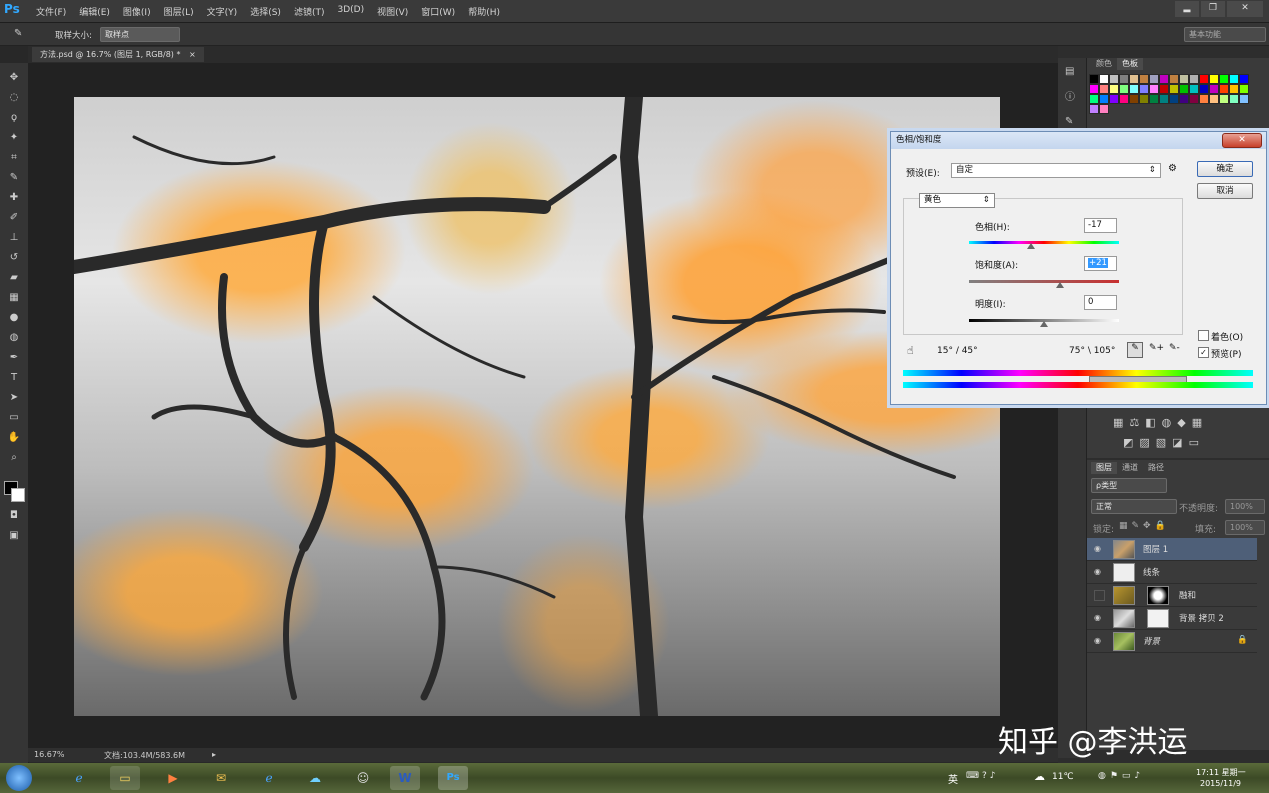  I want to click on blend-mode-select: 正常, so click(1134, 506).